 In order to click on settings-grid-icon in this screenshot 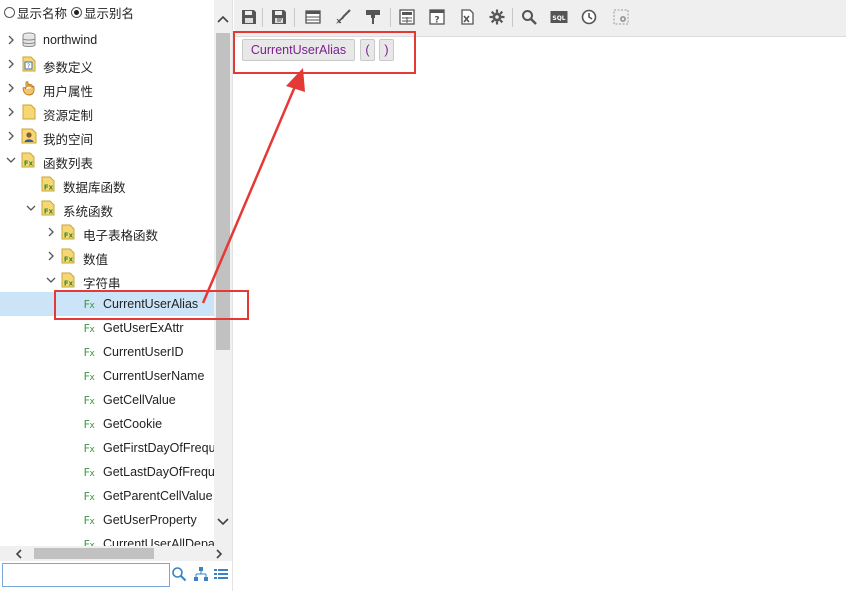, I will do `click(621, 17)`.